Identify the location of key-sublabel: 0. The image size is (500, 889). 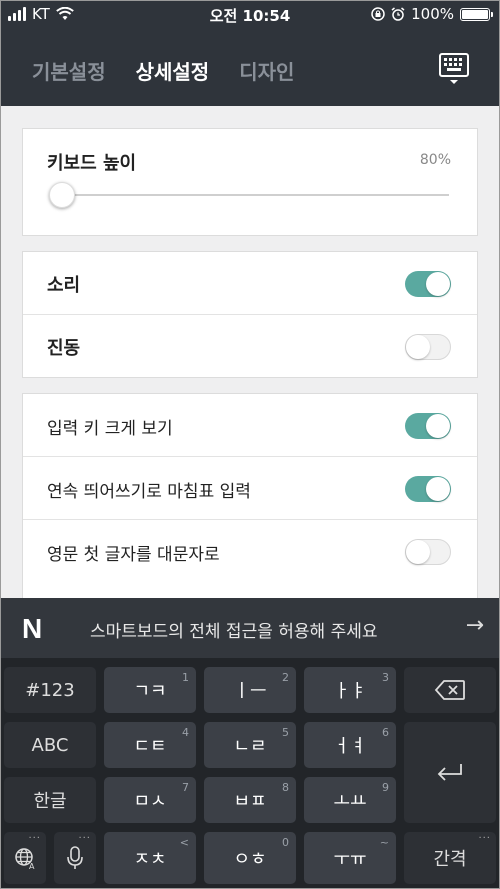
(285, 842).